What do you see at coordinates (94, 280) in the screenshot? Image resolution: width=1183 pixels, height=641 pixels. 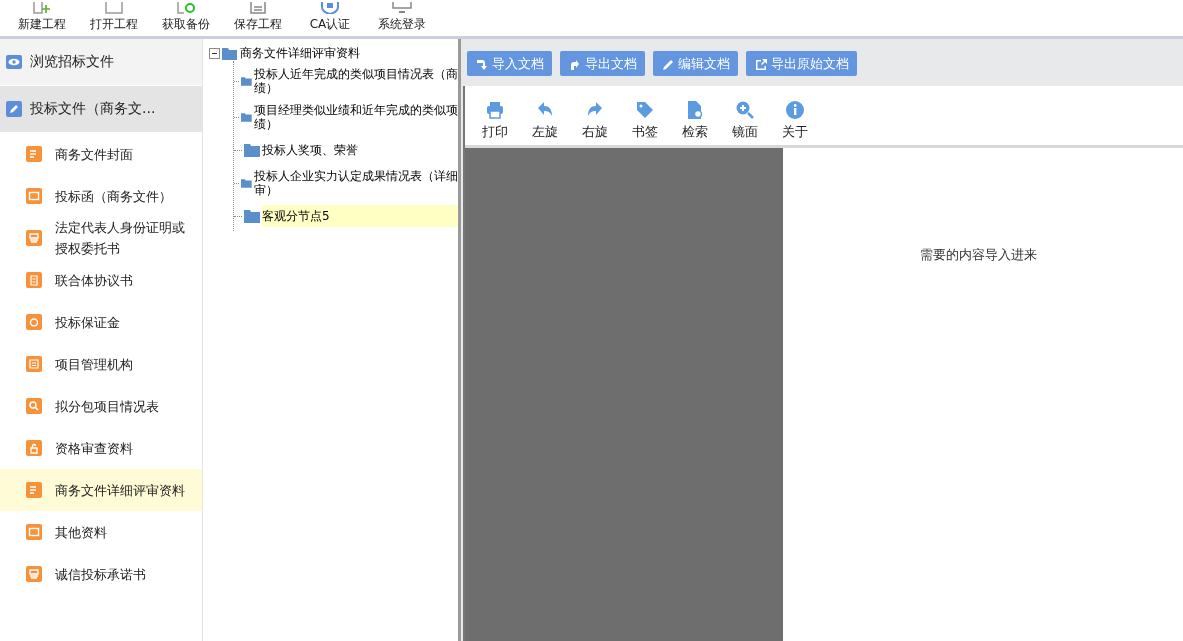 I see `item-label: 联合体协议书` at bounding box center [94, 280].